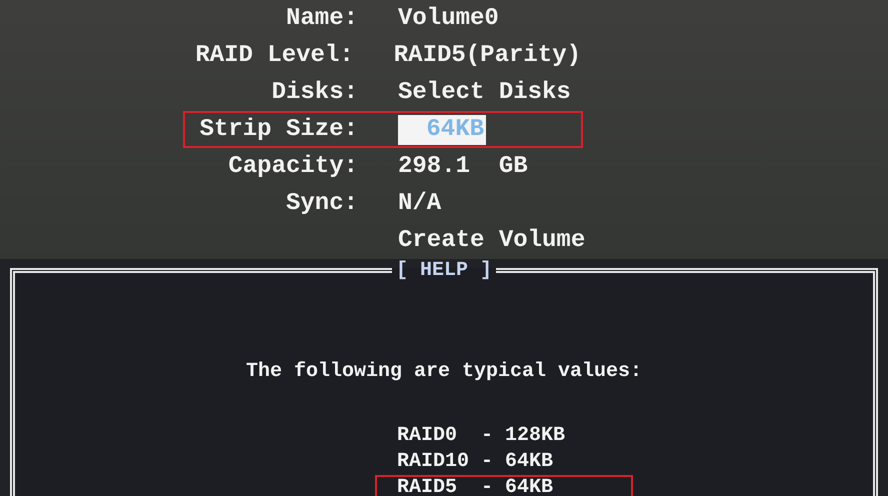 Image resolution: width=888 pixels, height=496 pixels. I want to click on field-value: 298.1 GB, so click(463, 167).